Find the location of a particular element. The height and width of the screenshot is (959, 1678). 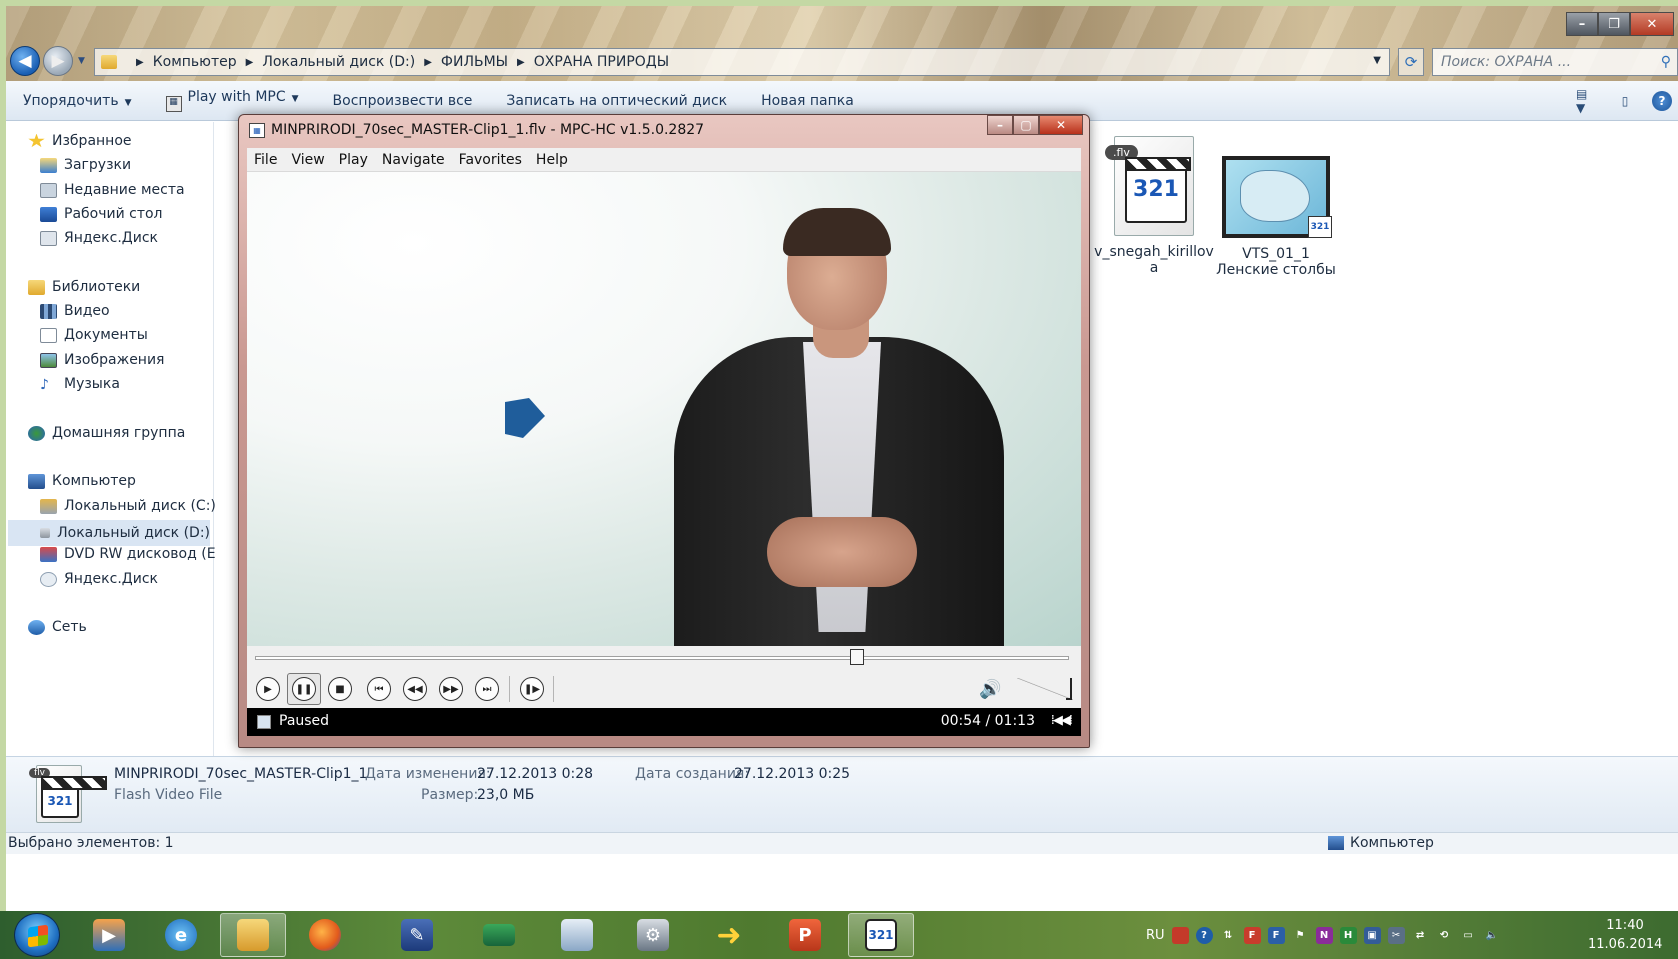

nav-libraries: Библиотеки is located at coordinates (84, 287).